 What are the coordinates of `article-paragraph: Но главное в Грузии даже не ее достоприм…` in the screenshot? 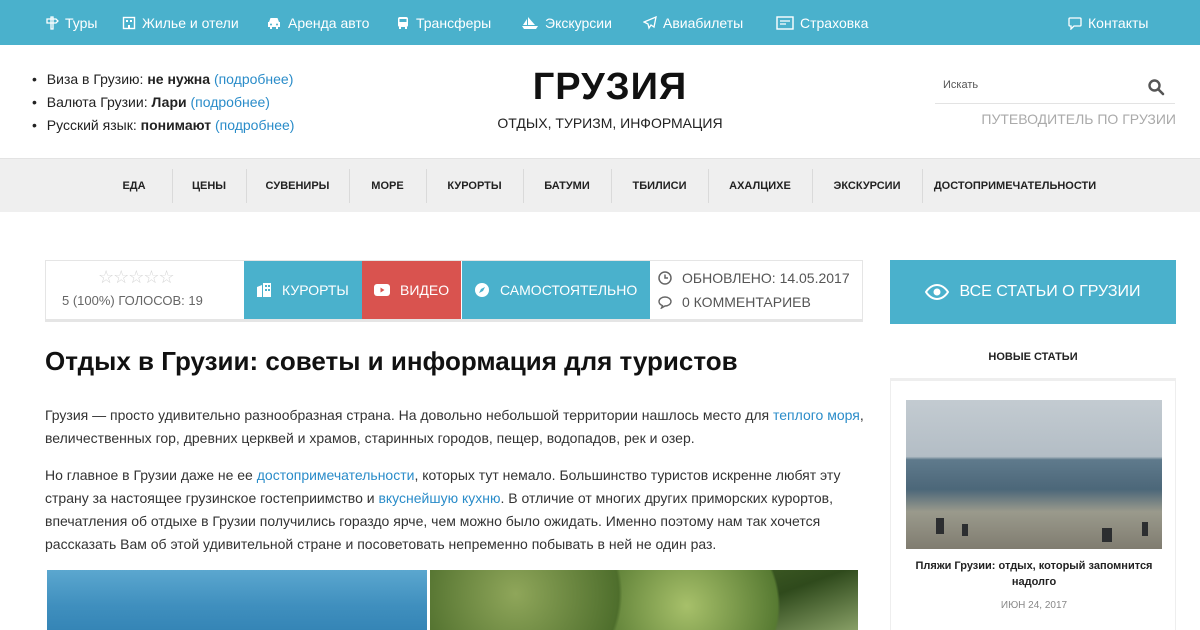 It's located at (455, 510).